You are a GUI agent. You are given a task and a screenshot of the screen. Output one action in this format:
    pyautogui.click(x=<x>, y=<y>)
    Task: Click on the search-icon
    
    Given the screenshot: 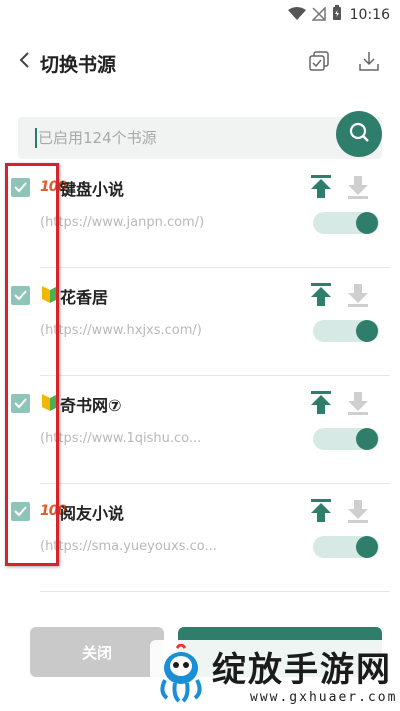 What is the action you would take?
    pyautogui.click(x=359, y=134)
    